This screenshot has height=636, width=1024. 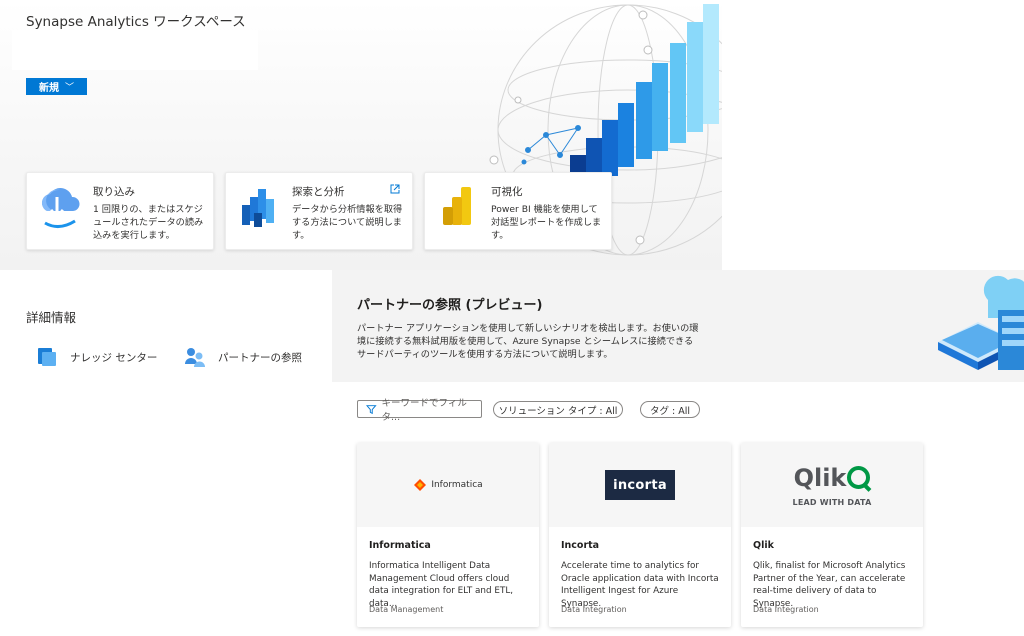 I want to click on tag-filter: タグ : All, so click(x=670, y=409).